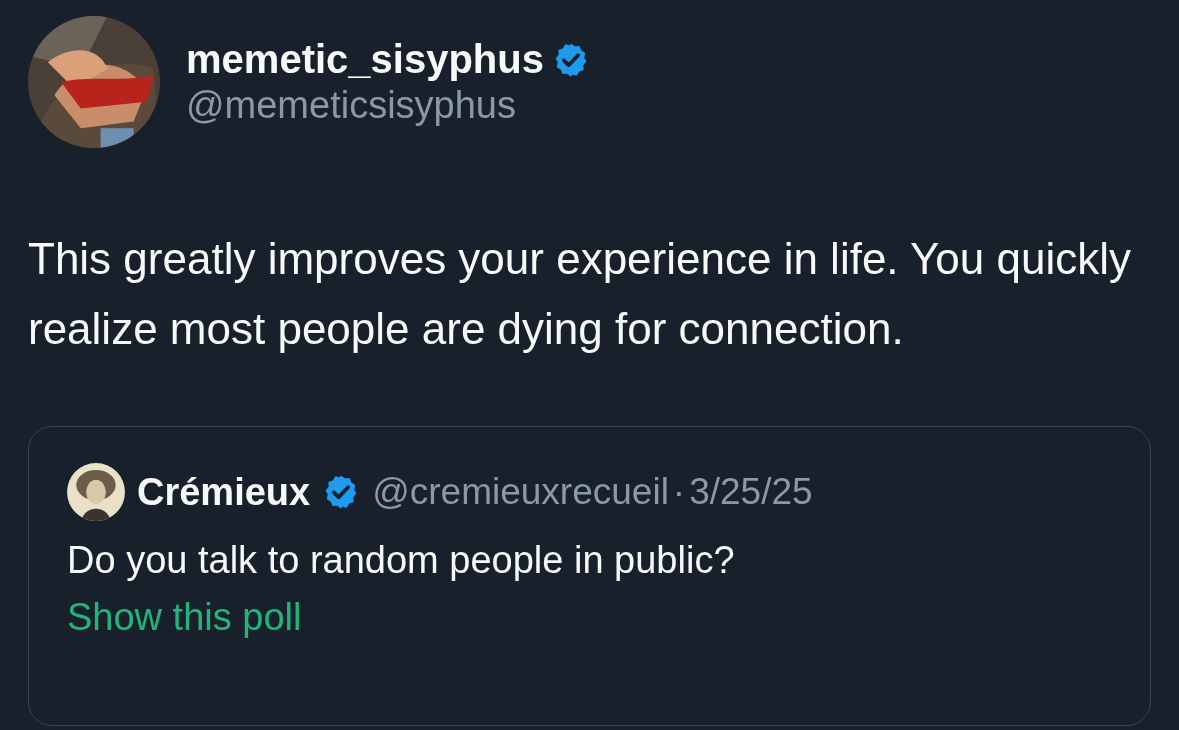  I want to click on post-date: 3/25/25, so click(751, 492).